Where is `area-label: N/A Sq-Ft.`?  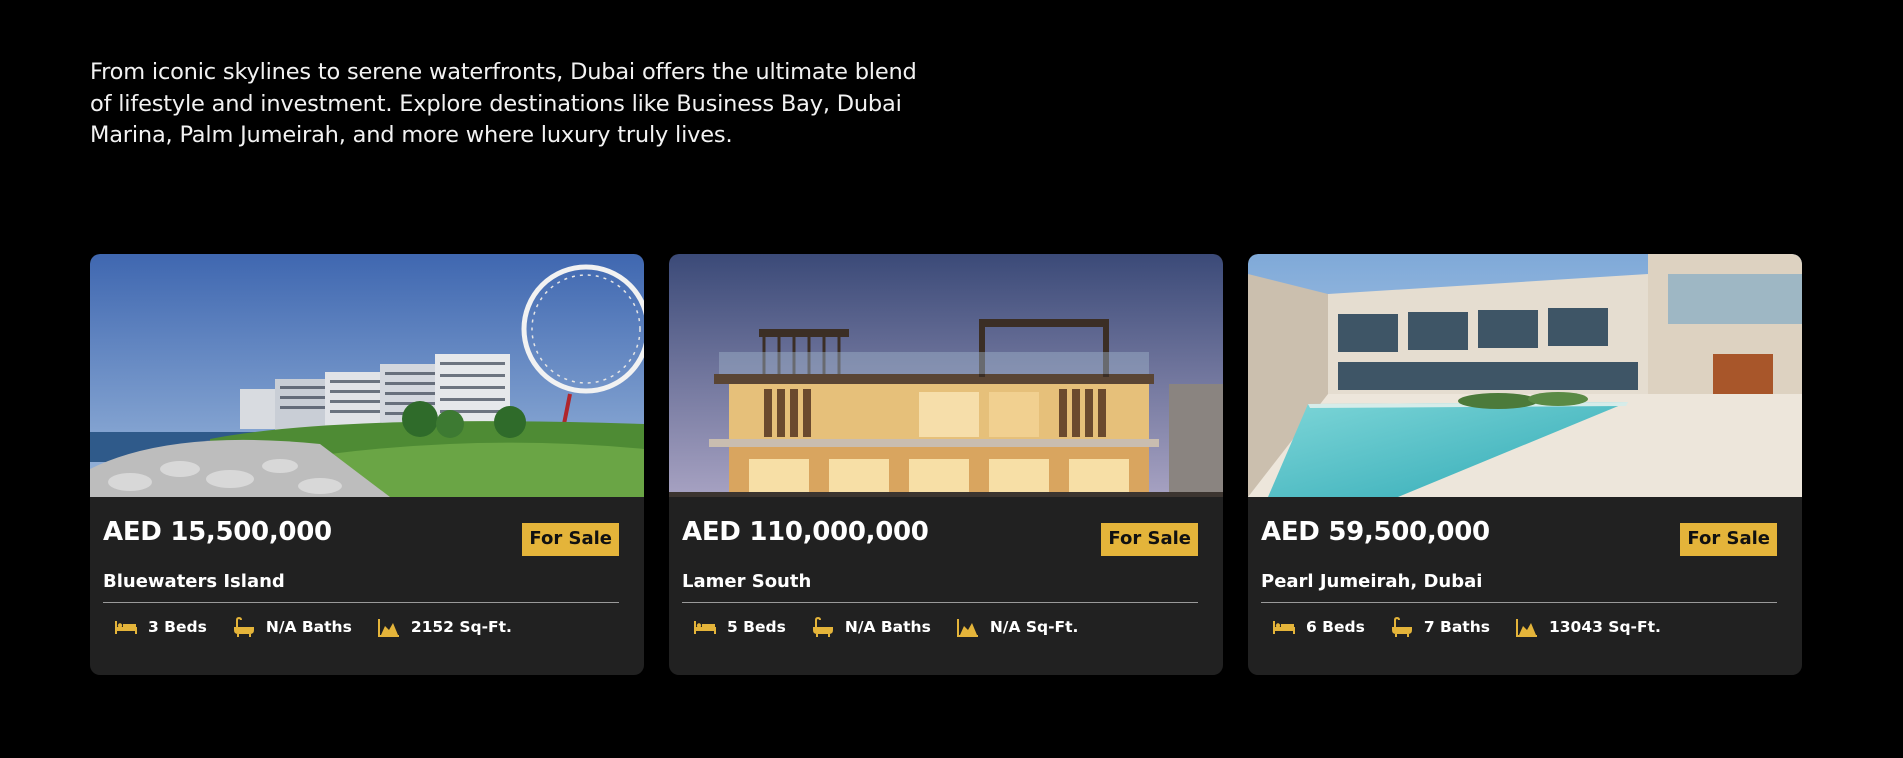
area-label: N/A Sq-Ft. is located at coordinates (1034, 627).